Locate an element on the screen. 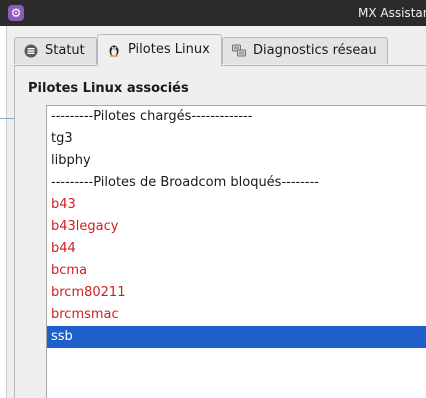 Image resolution: width=426 pixels, height=398 pixels. list-item-blocked: b44 is located at coordinates (236, 249).